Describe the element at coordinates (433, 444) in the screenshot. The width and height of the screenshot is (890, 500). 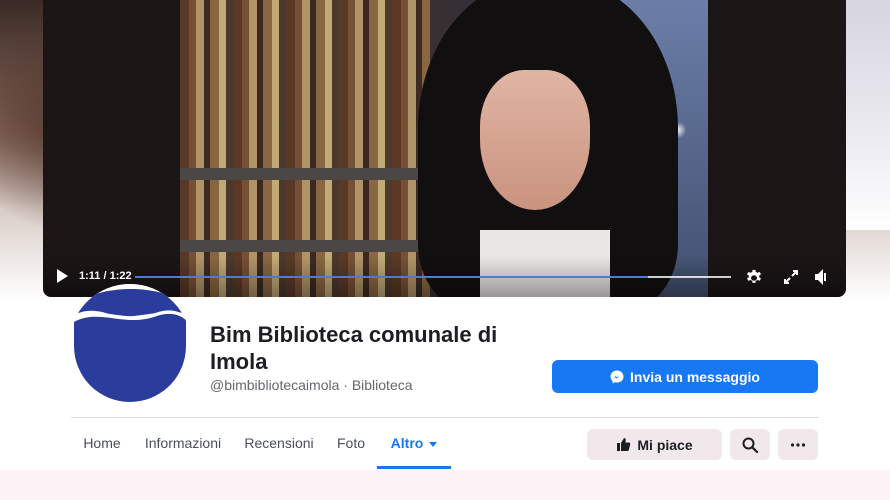
I see `caret-down-icon` at that location.